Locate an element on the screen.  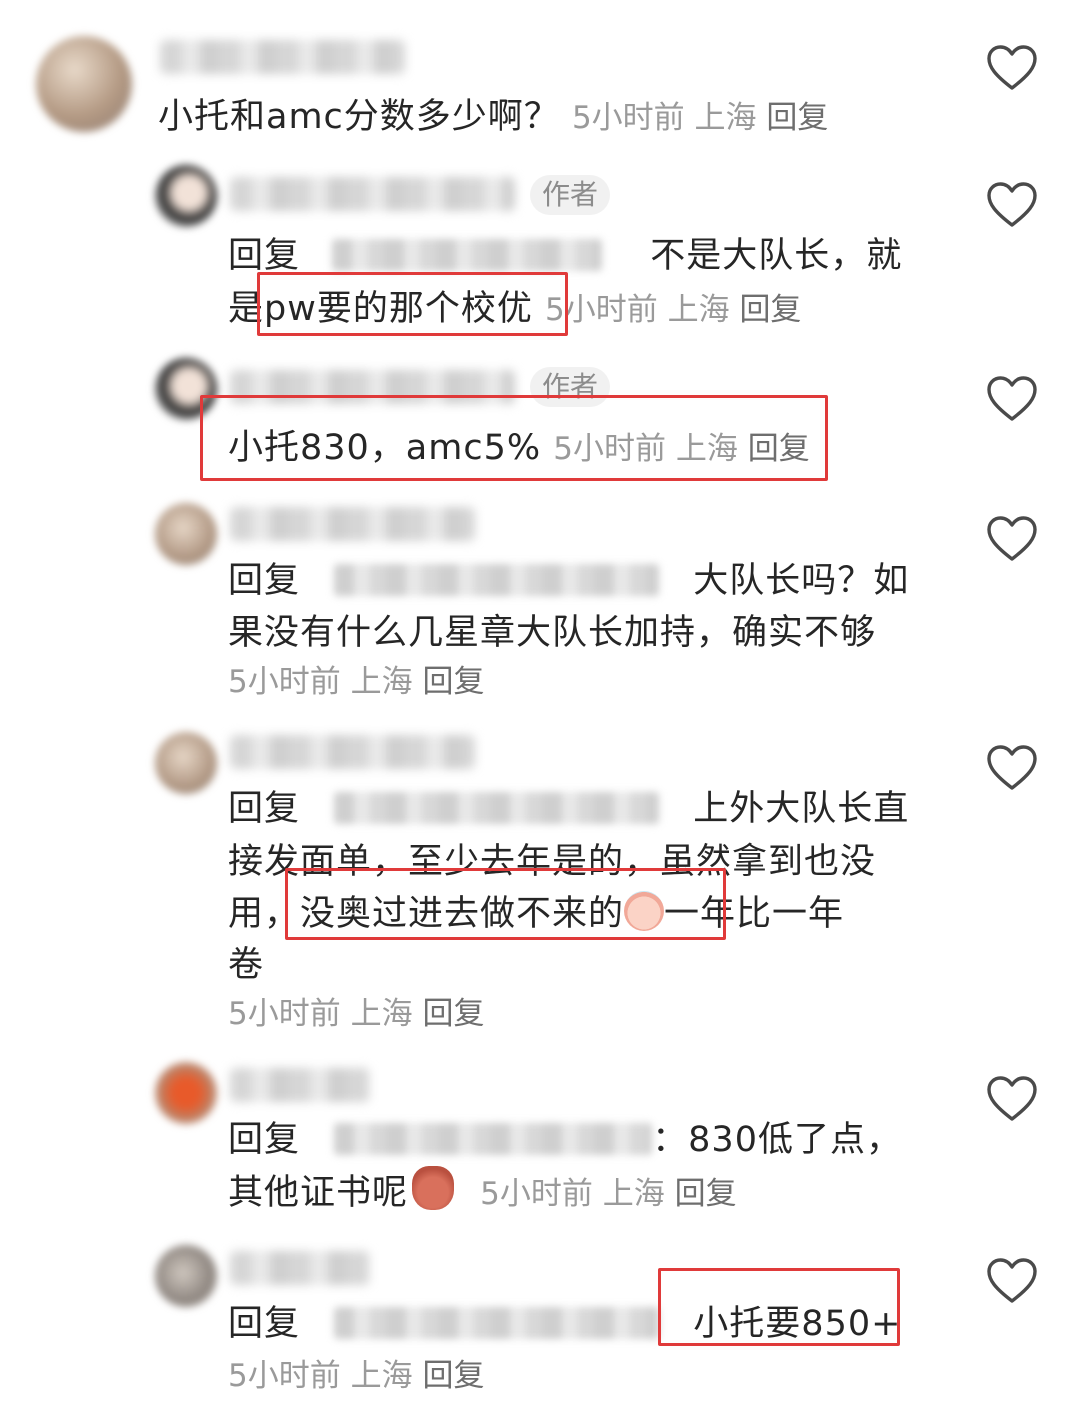
comment-text: 果没有什么几星章大队长加持，确实不够 is located at coordinates (552, 633).